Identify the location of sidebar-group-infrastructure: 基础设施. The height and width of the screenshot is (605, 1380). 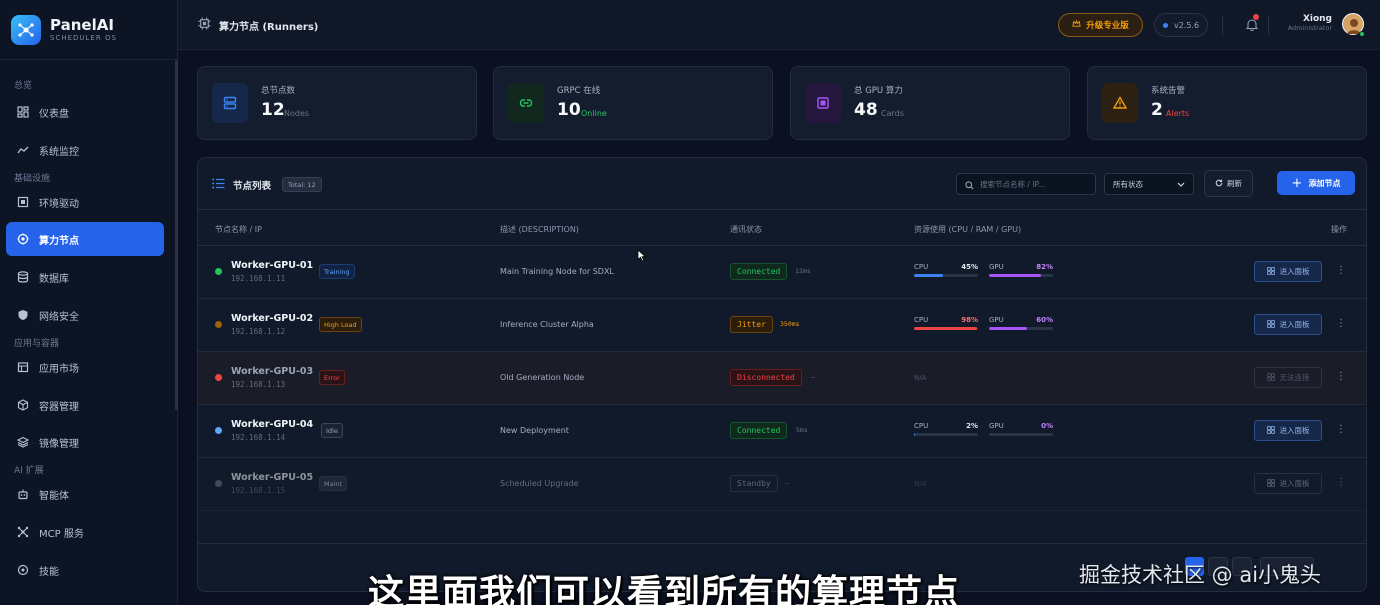
(32, 179).